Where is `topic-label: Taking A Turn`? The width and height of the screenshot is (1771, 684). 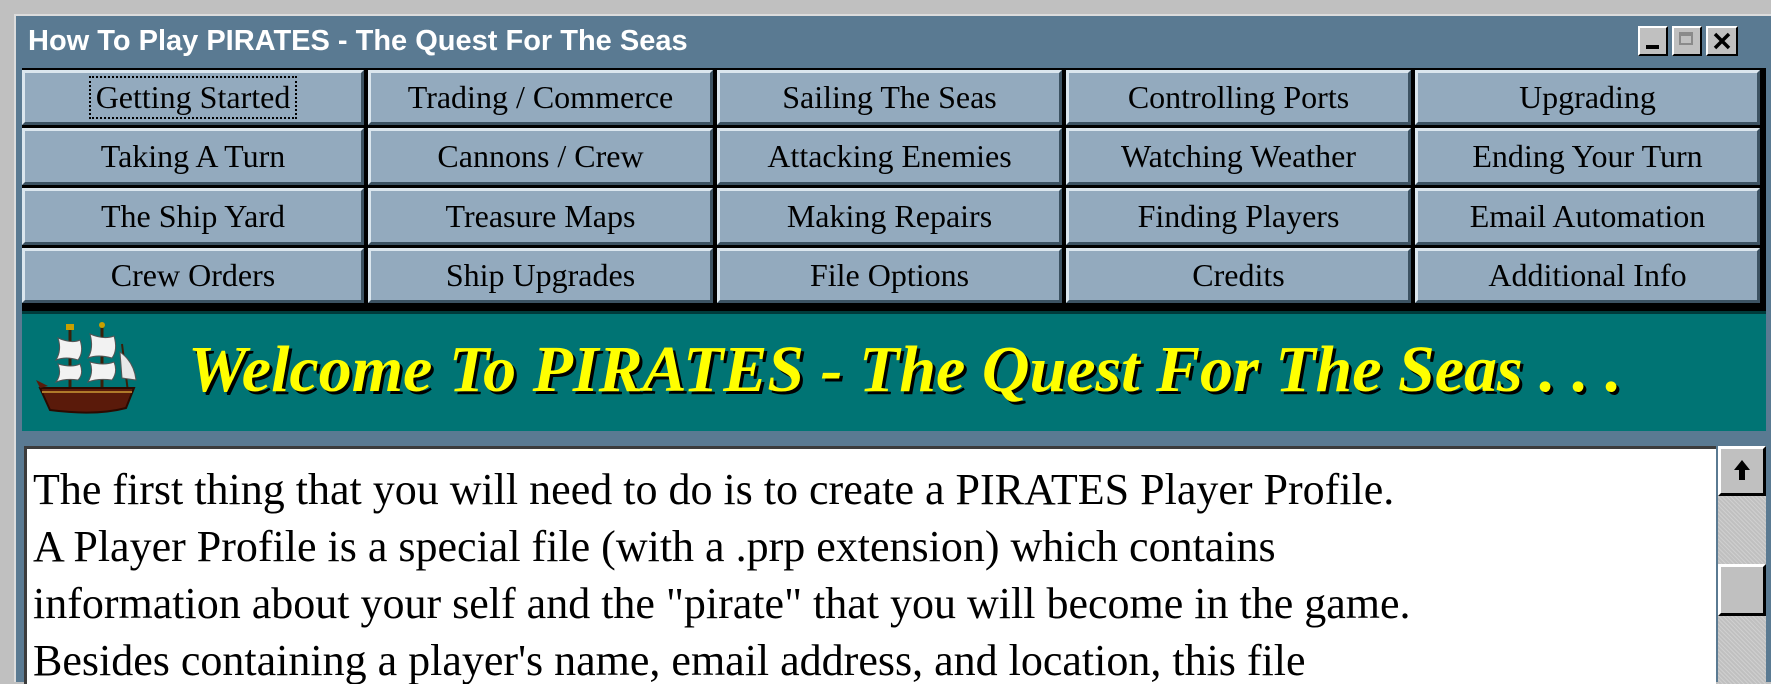 topic-label: Taking A Turn is located at coordinates (193, 156).